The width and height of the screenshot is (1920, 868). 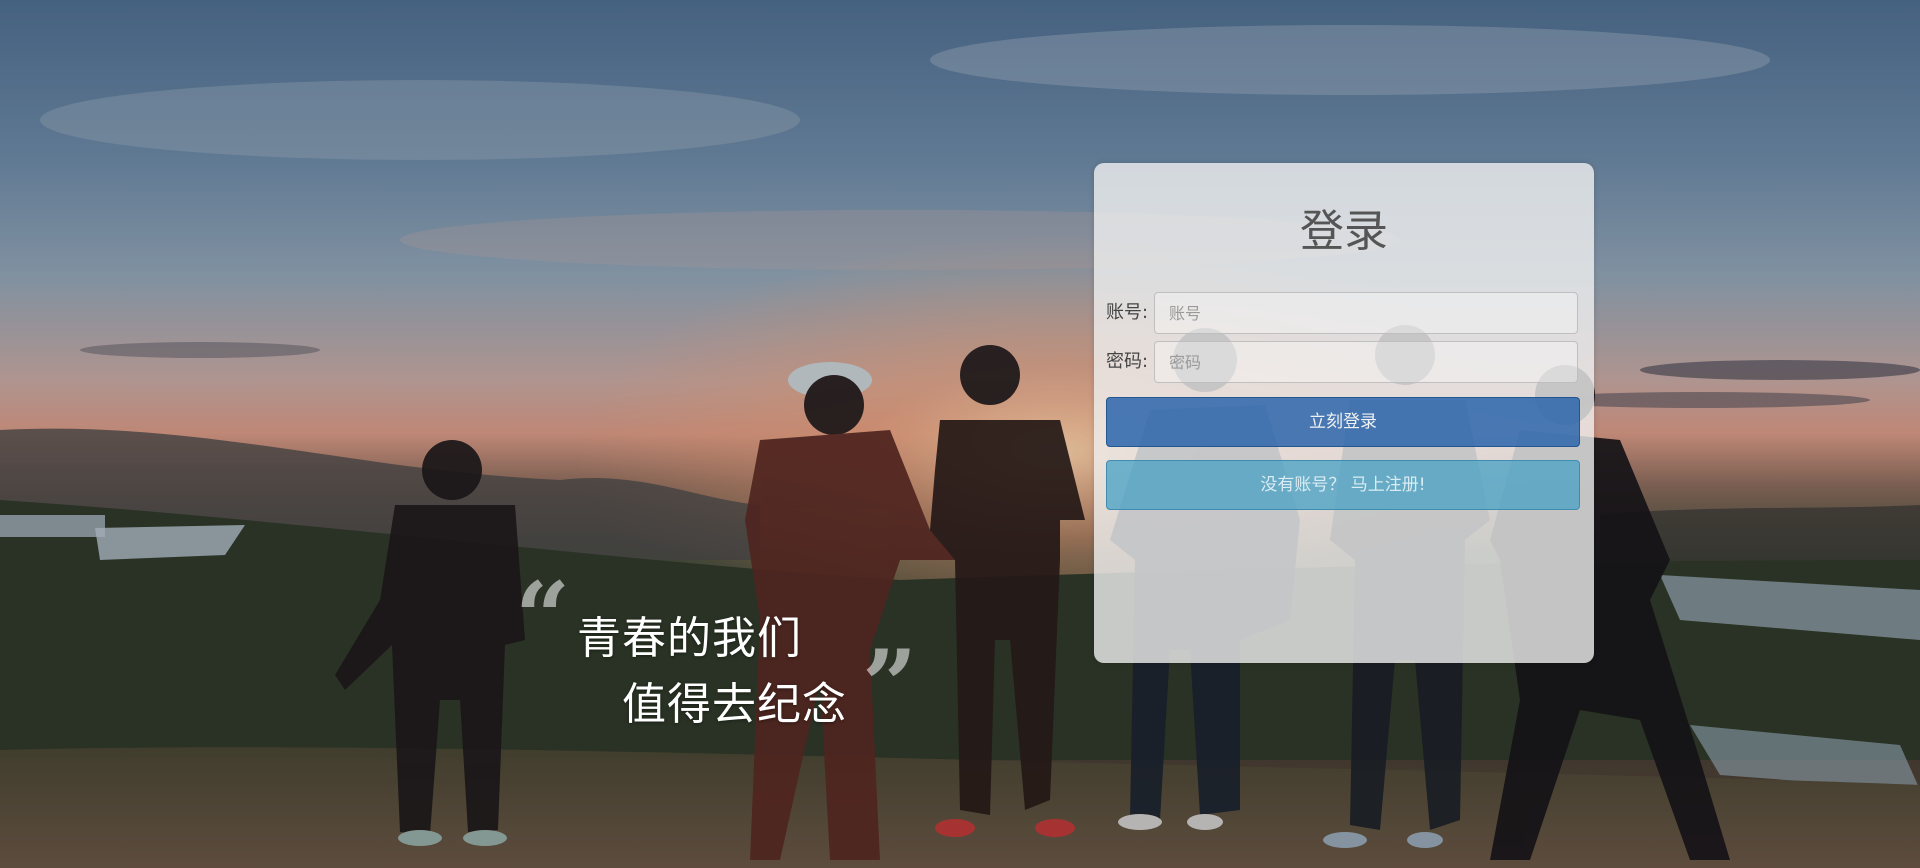 I want to click on slogan-line-1: 青春的我们, so click(x=689, y=638).